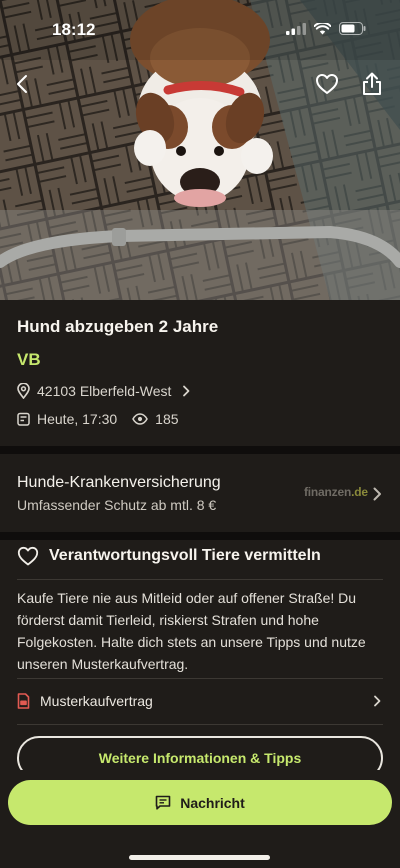  I want to click on status-icons, so click(326, 28).